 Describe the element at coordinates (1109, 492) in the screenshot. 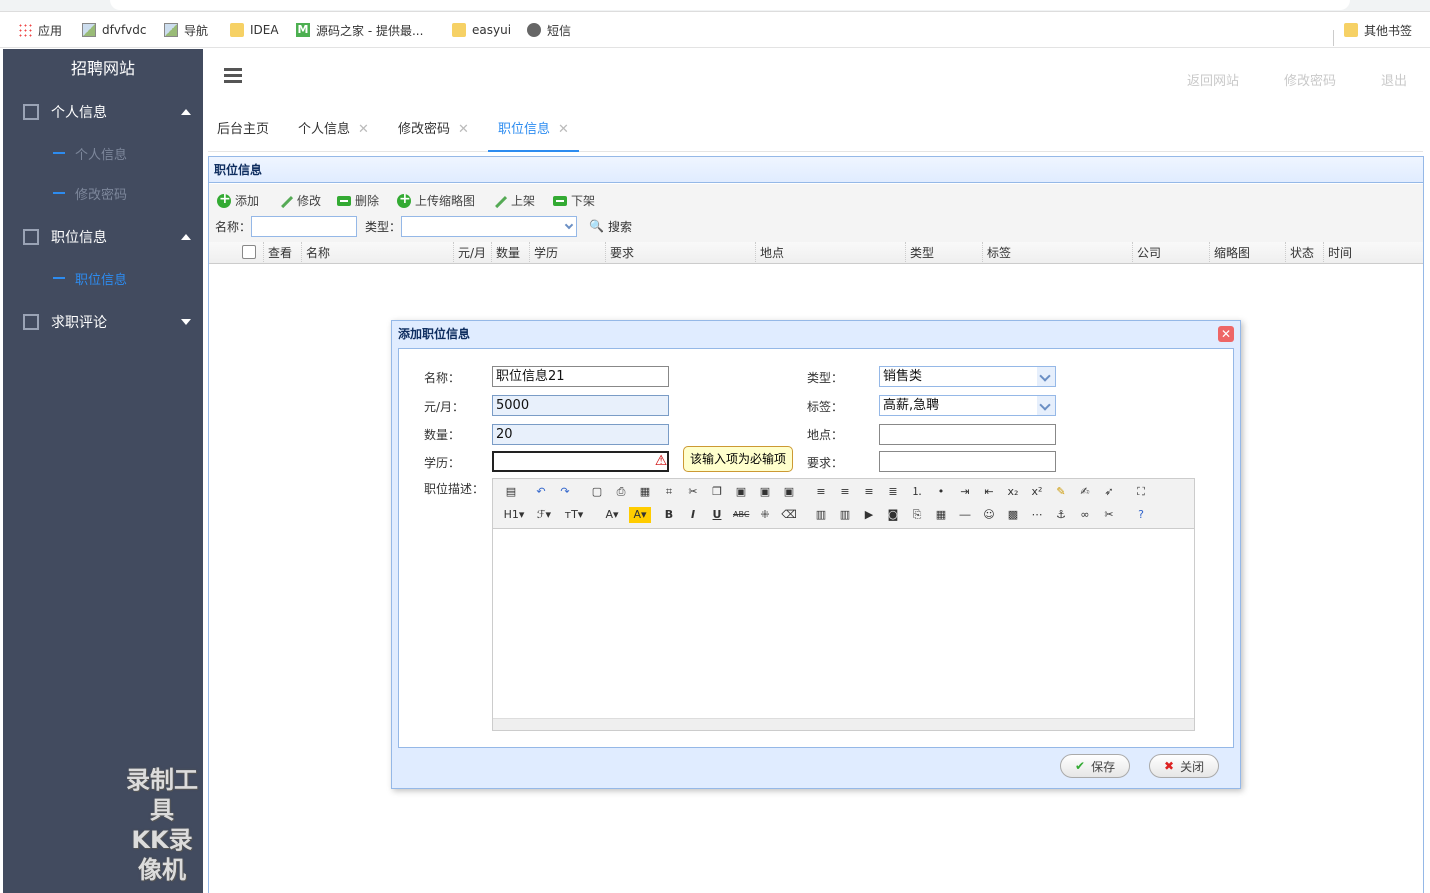

I see `pointer-icon: ➶` at that location.